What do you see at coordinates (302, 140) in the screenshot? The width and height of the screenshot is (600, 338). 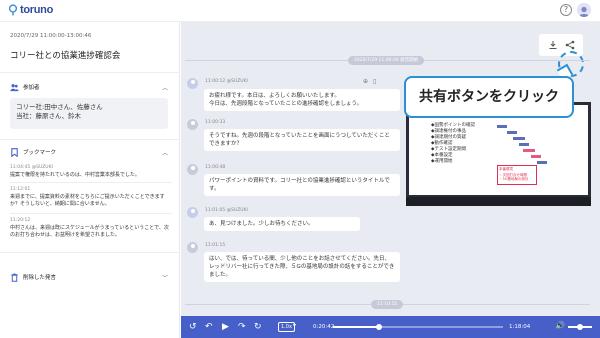 I see `message-text: そうですね。先週の段階となっていたことを画面にうつしていただくことできますか？` at bounding box center [302, 140].